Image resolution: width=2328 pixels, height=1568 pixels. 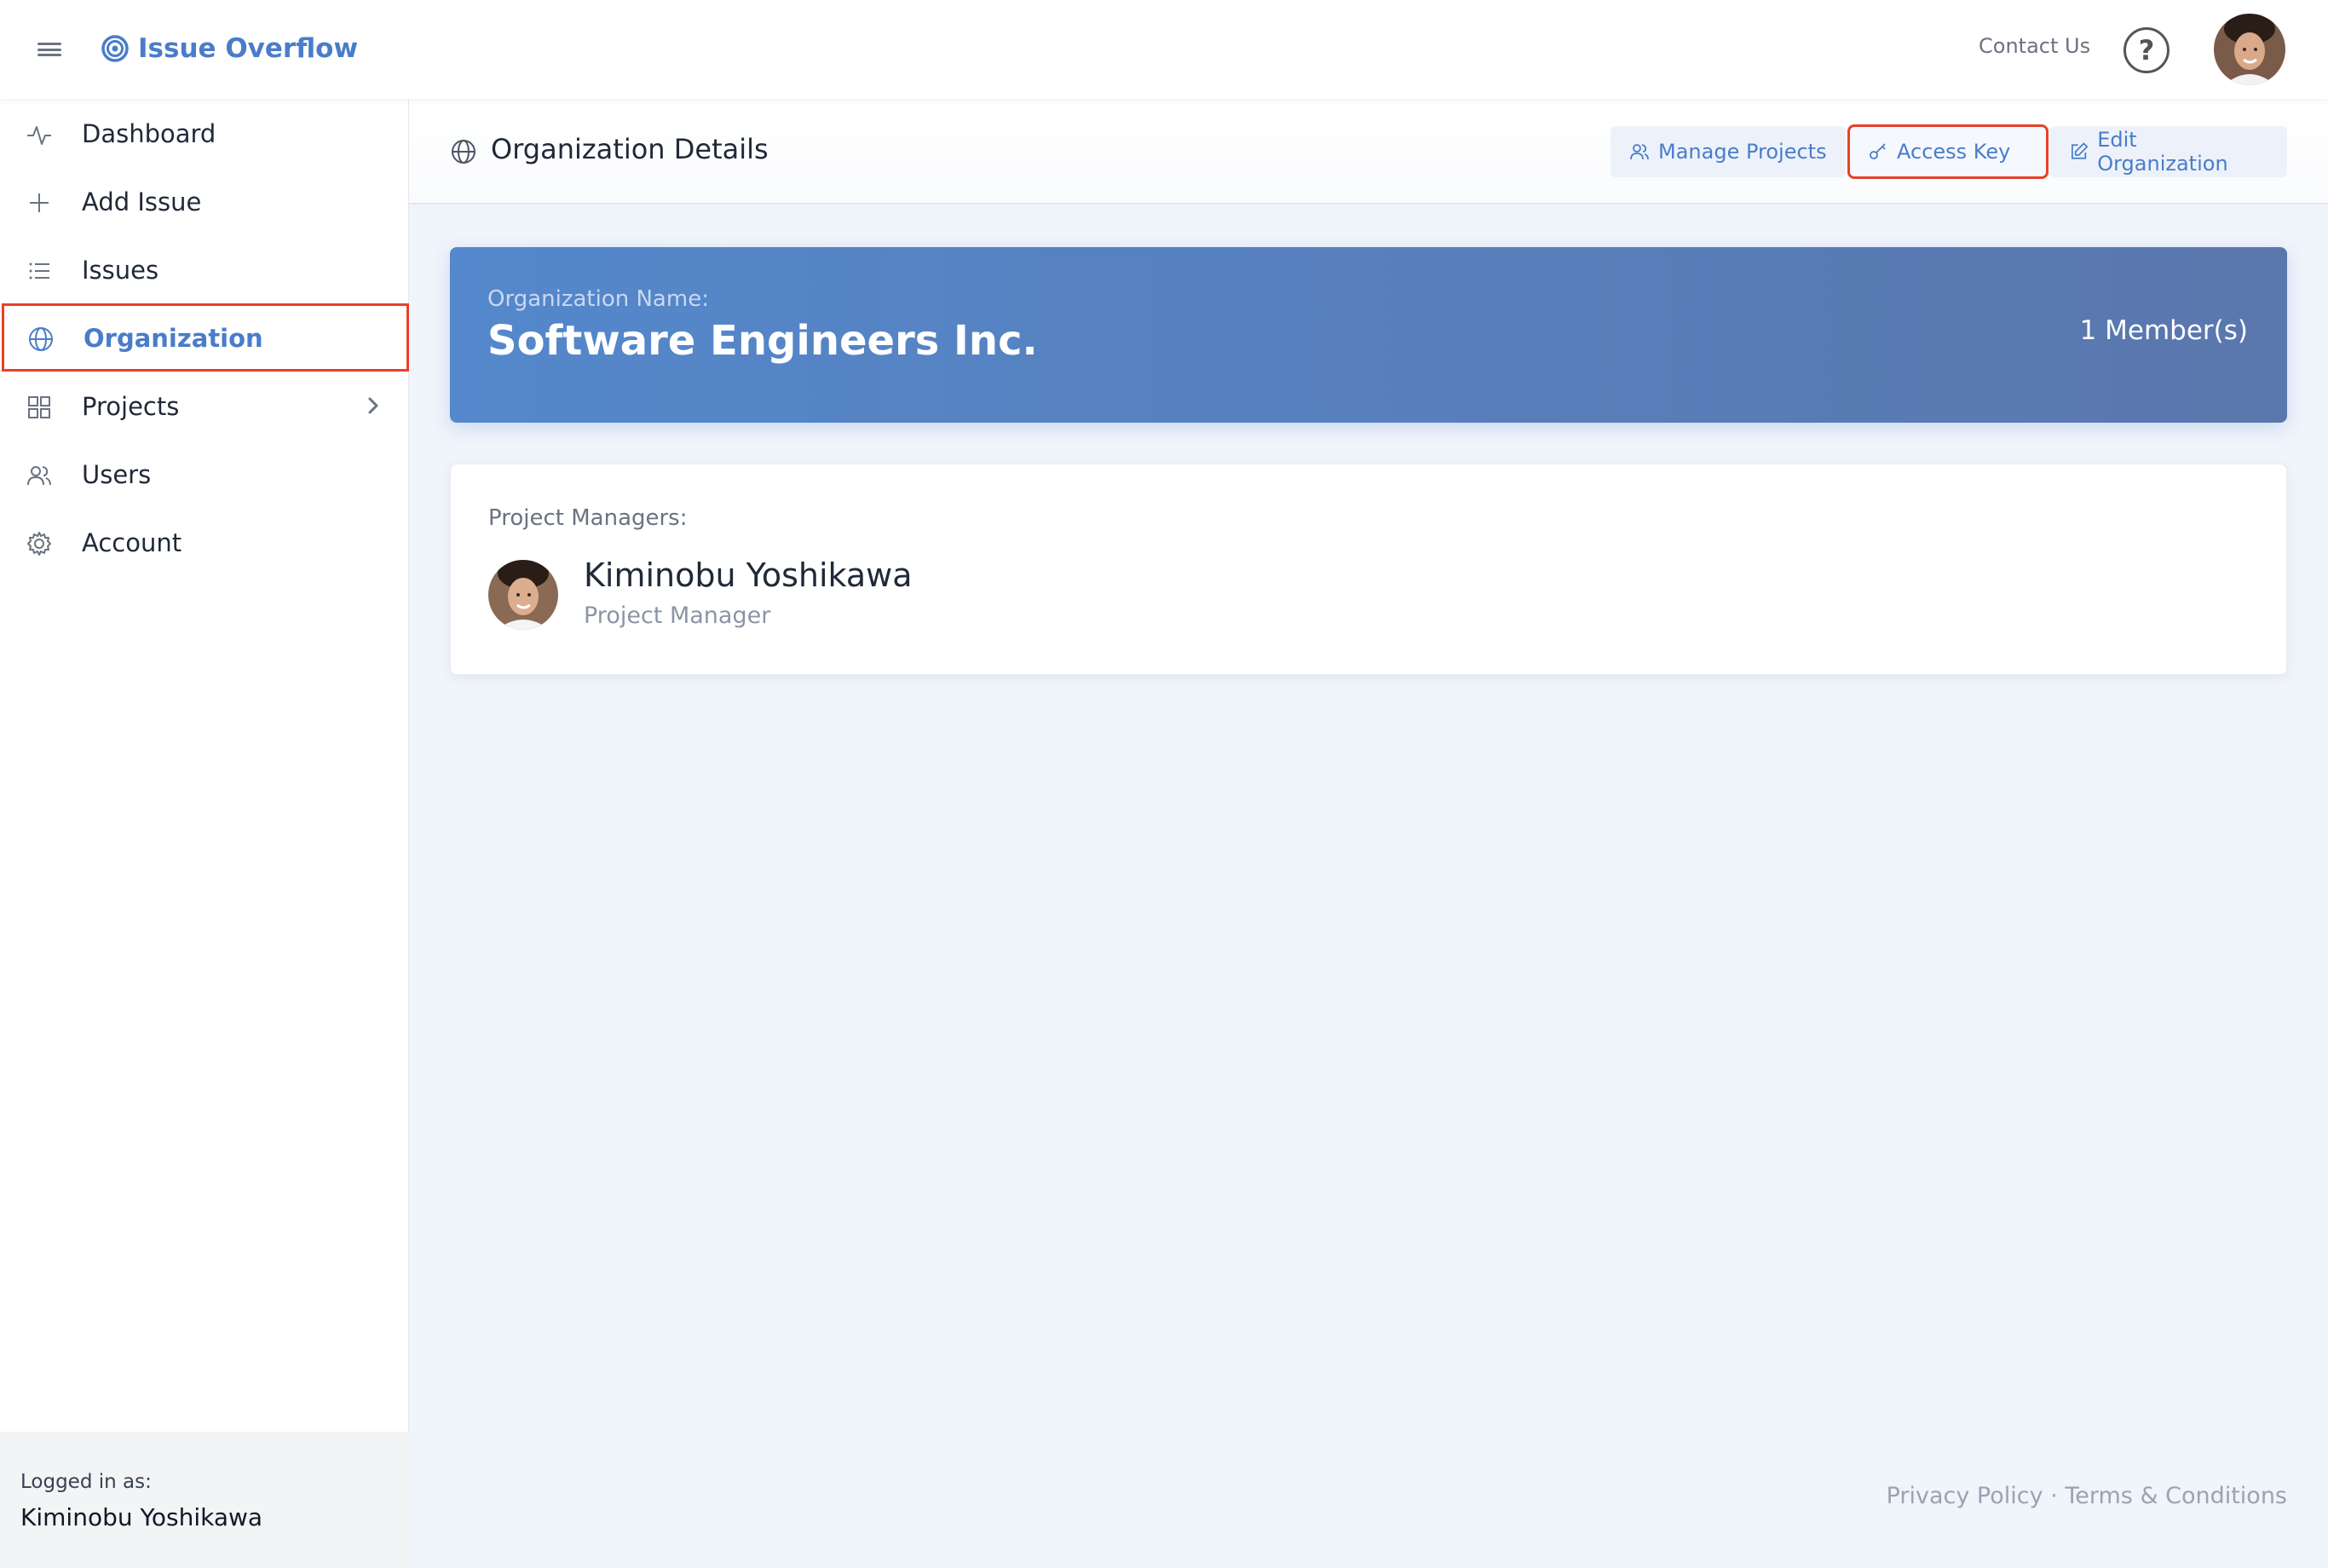 I want to click on sidebar-item-label: Dashboard, so click(x=149, y=133).